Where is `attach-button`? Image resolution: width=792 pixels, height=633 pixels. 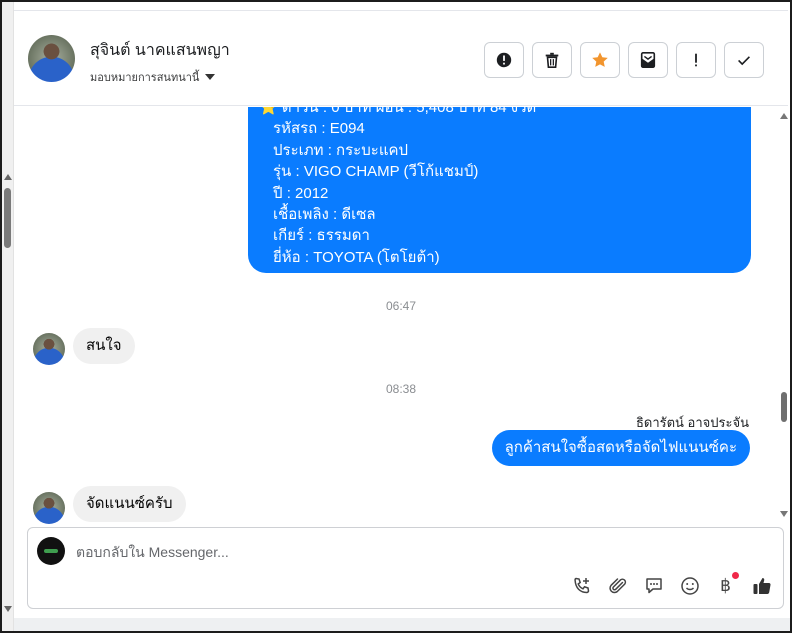
attach-button is located at coordinates (617, 585).